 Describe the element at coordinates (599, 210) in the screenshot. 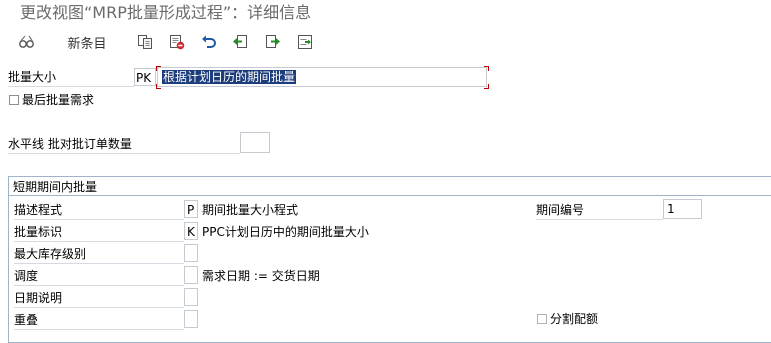

I see `period-number-label: 期间编号` at that location.